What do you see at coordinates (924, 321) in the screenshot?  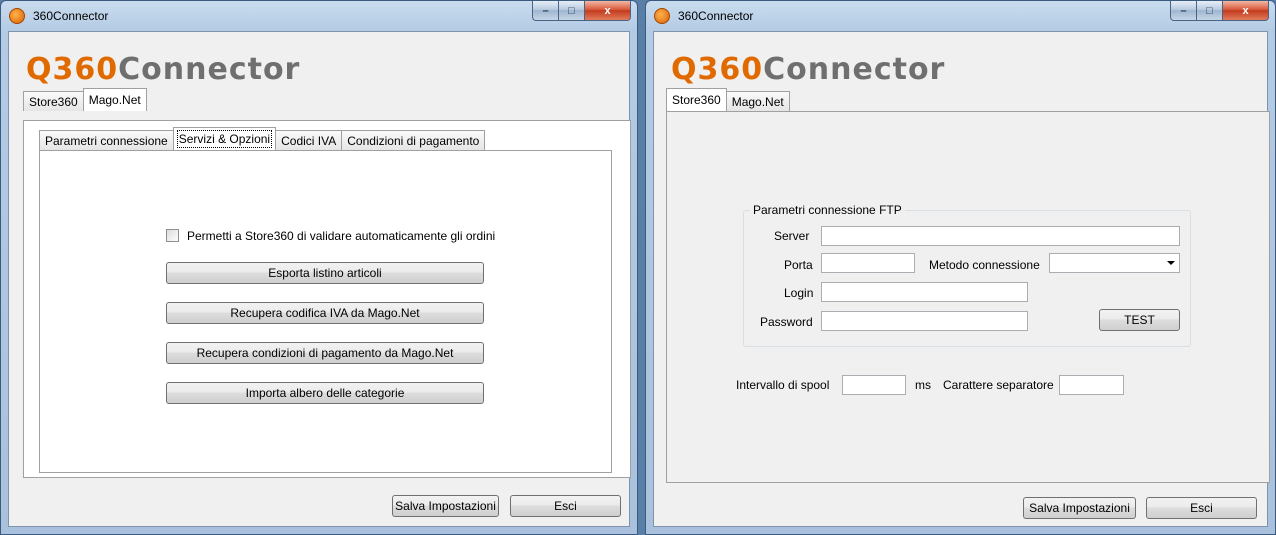 I see `password-input` at bounding box center [924, 321].